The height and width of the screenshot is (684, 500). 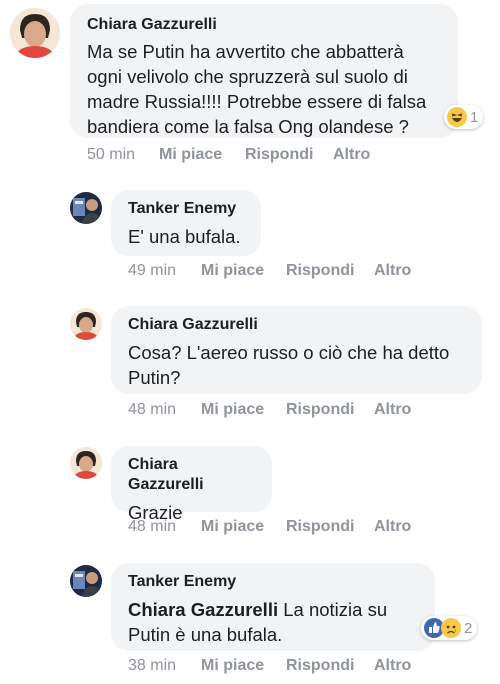 What do you see at coordinates (245, 51) in the screenshot?
I see `comment-text-line: Ma se Putin ha avvertito che abbatterà` at bounding box center [245, 51].